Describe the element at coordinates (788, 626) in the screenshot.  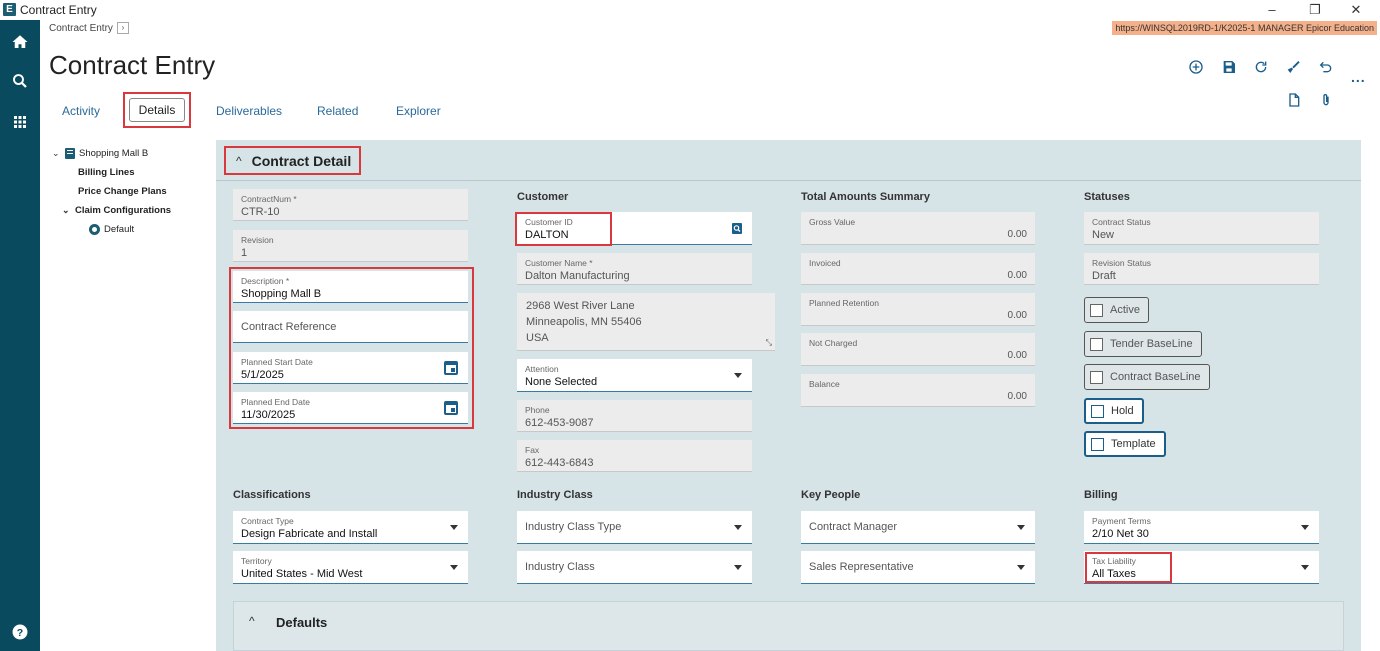
I see `defaults-section: ^ Defaults` at that location.